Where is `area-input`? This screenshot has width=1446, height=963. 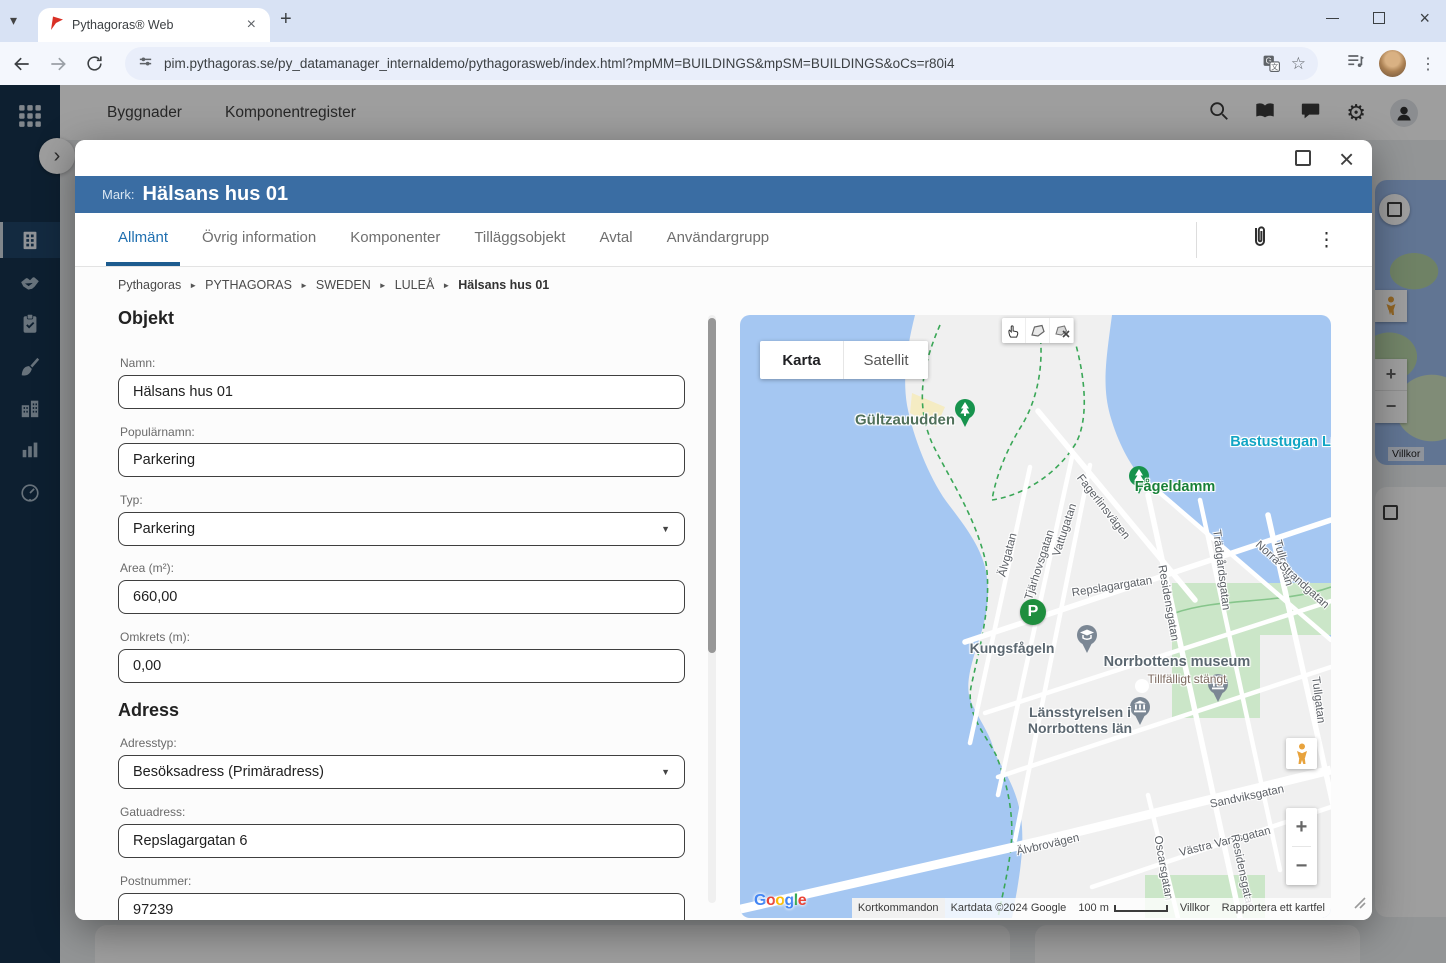
area-input is located at coordinates (401, 597).